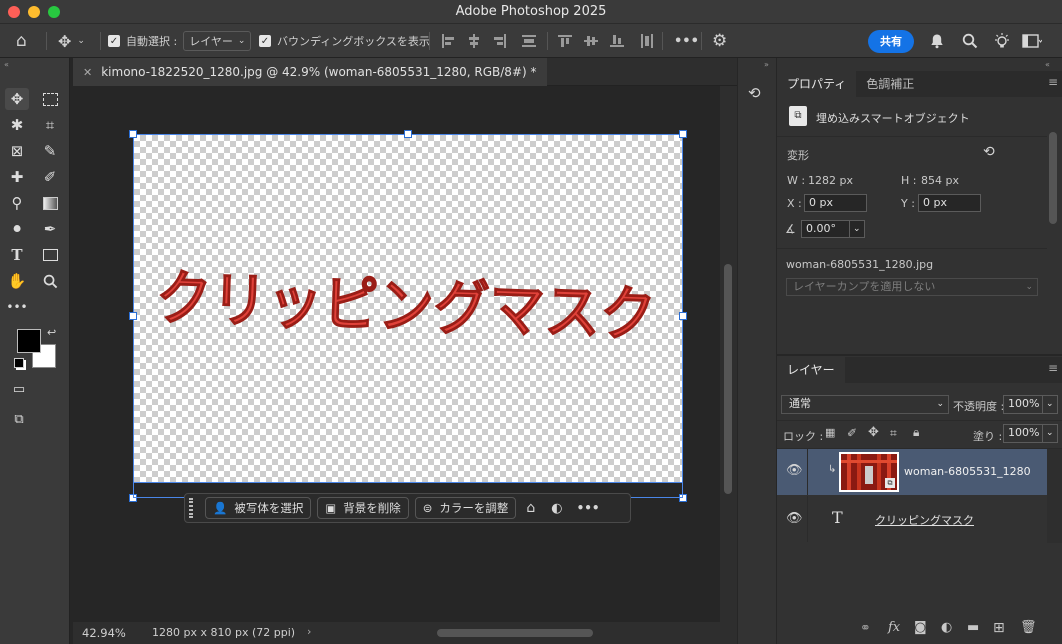 This screenshot has width=1062, height=644. Describe the element at coordinates (1053, 178) in the screenshot. I see `properties-scroll-thumb` at that location.